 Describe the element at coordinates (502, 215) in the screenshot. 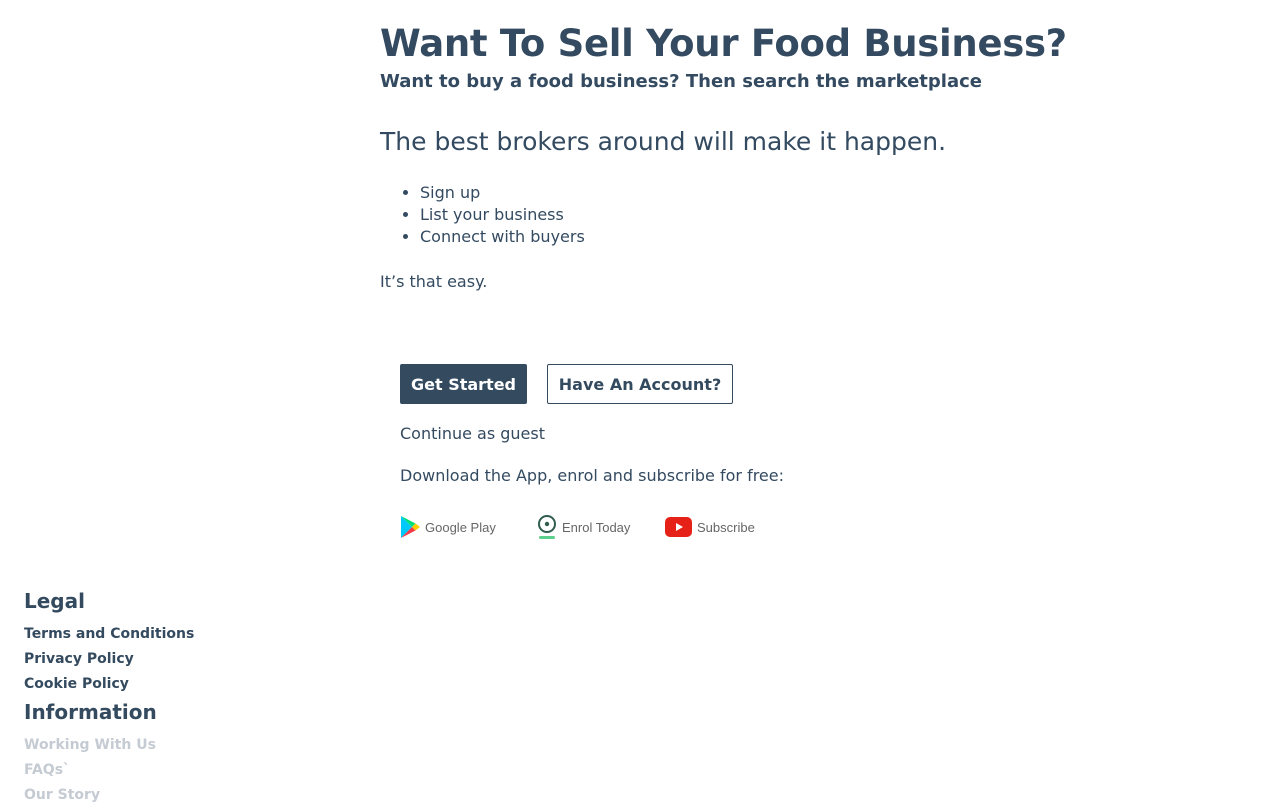

I see `list-item: List your business` at that location.